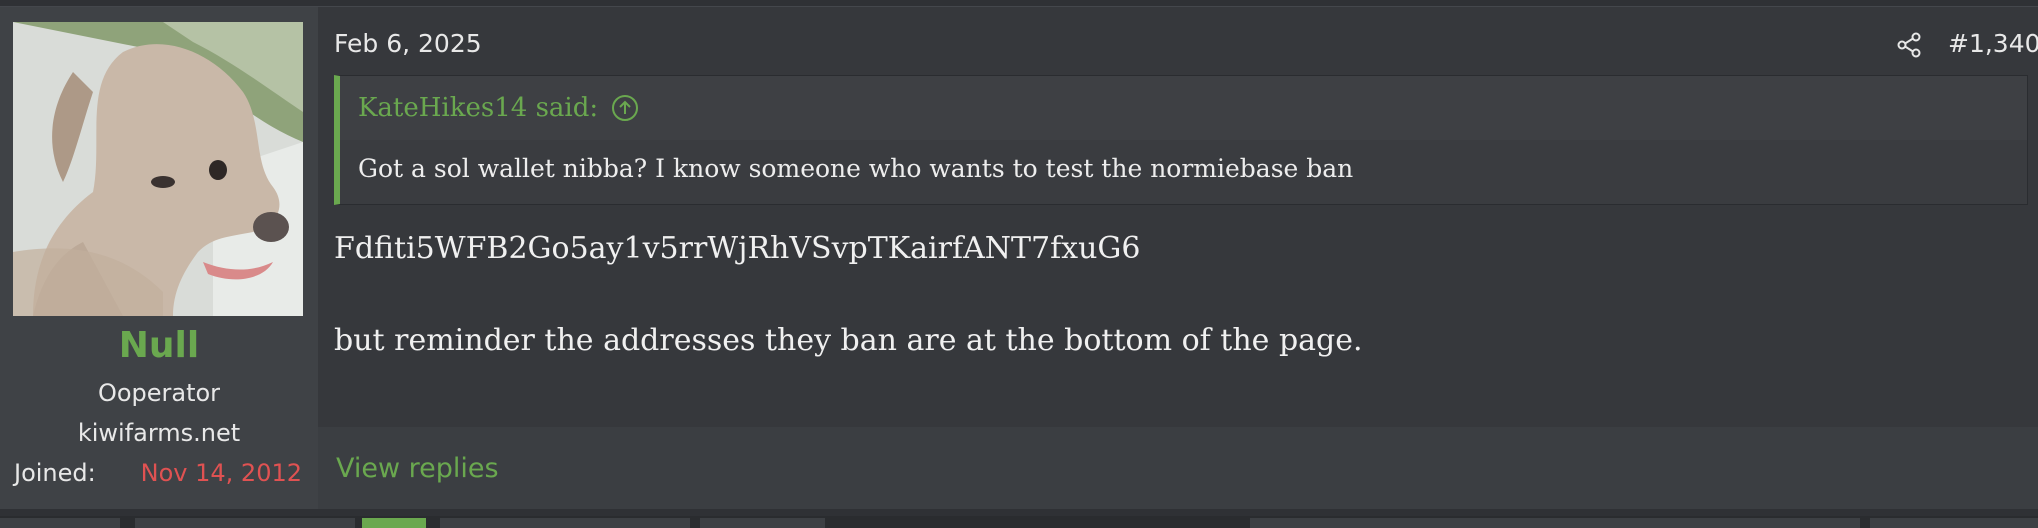  Describe the element at coordinates (159, 345) in the screenshot. I see `username: Null` at that location.